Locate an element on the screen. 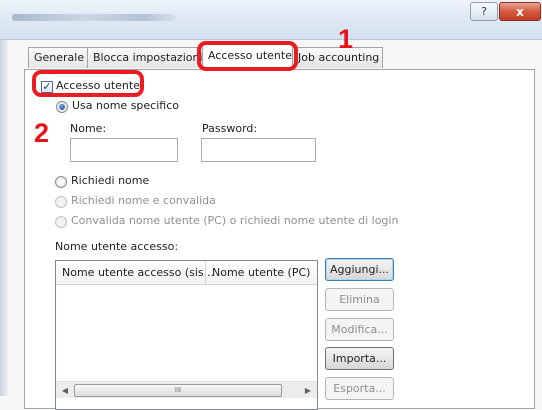 The width and height of the screenshot is (542, 410). radio-selected-dot is located at coordinates (62, 107).